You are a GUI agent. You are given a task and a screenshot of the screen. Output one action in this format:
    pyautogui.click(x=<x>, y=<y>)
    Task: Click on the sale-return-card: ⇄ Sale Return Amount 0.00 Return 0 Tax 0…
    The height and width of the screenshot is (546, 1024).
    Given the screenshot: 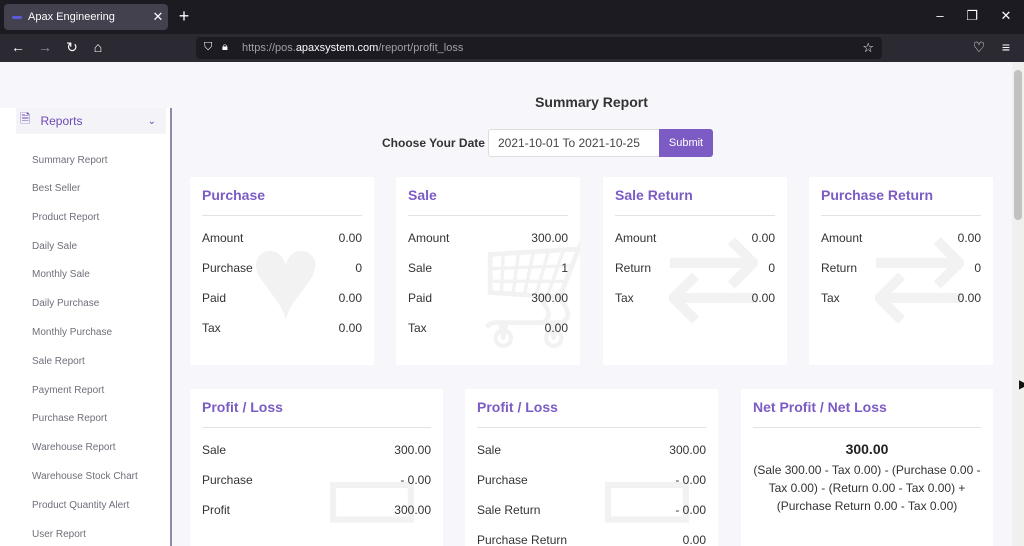 What is the action you would take?
    pyautogui.click(x=695, y=271)
    